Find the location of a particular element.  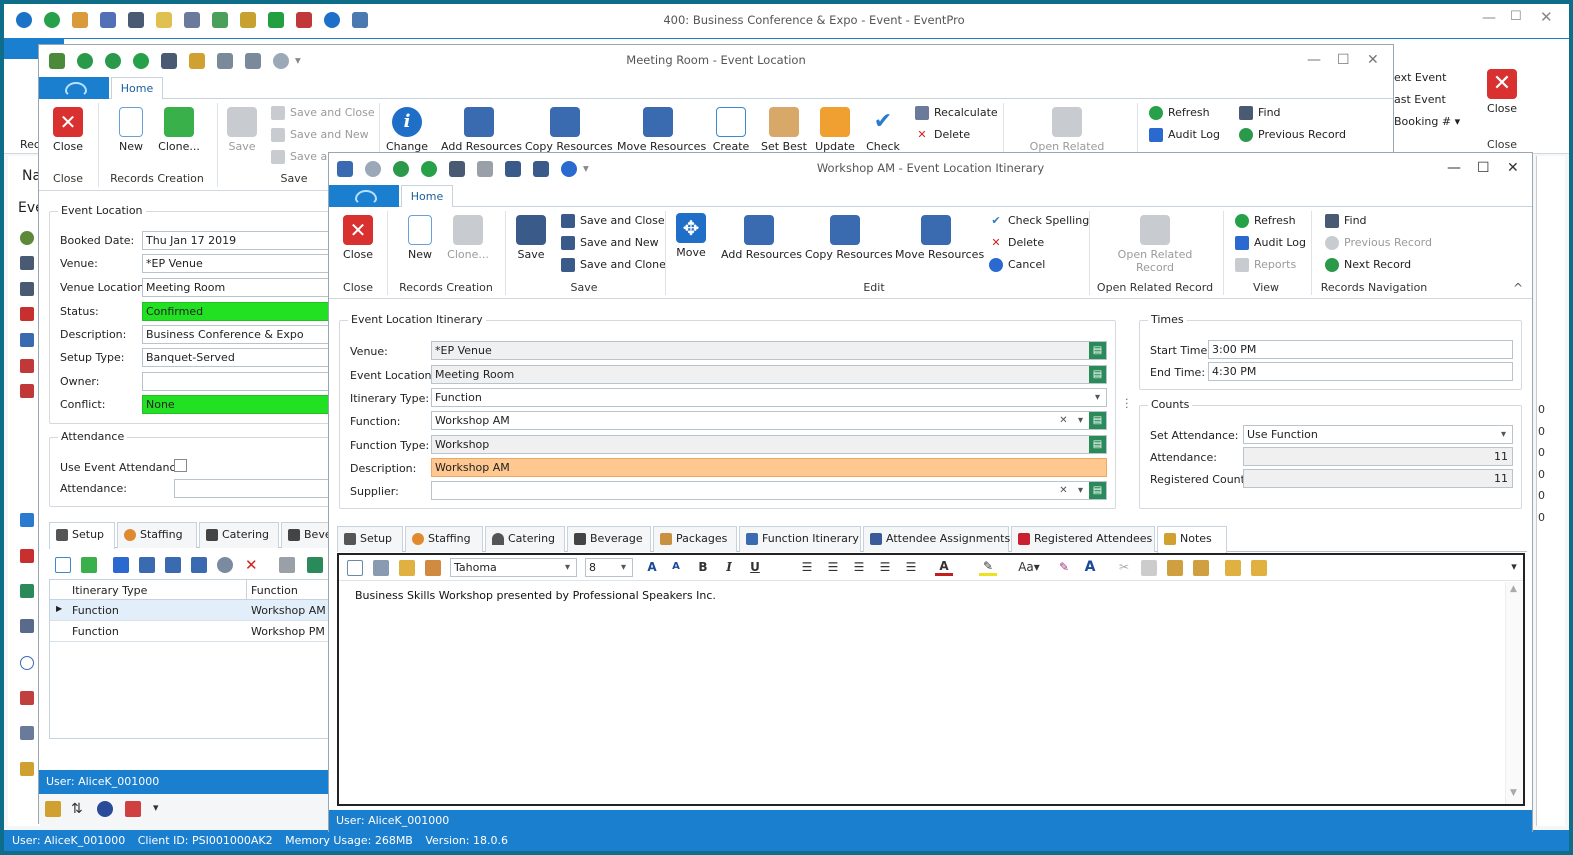

underline-icon: U is located at coordinates (755, 567).